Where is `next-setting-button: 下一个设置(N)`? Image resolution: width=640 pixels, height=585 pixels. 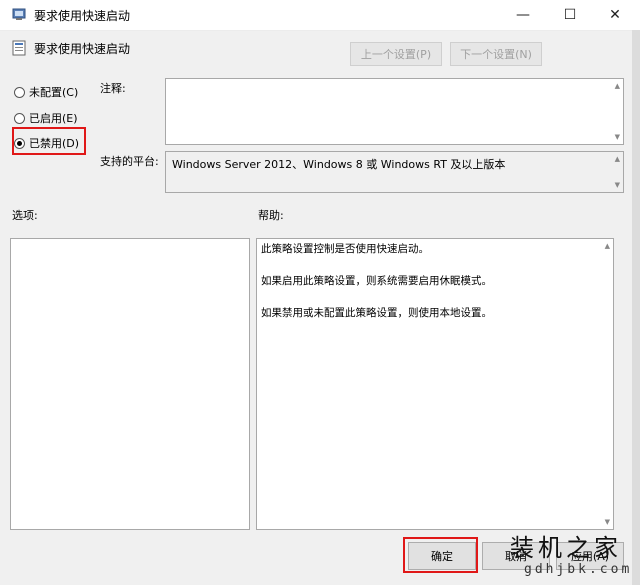
next-setting-button: 下一个设置(N) is located at coordinates (496, 54).